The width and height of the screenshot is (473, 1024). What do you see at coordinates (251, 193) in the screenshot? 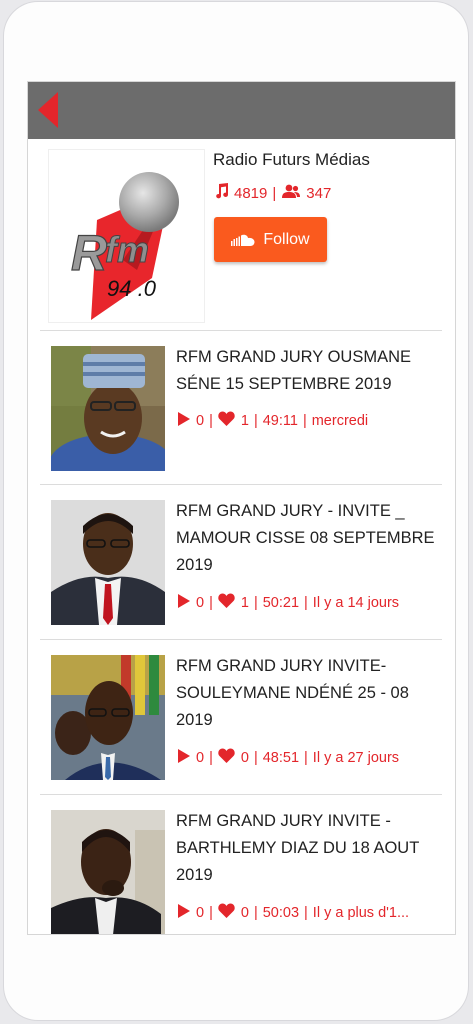
I see `tracks-count: 4819` at bounding box center [251, 193].